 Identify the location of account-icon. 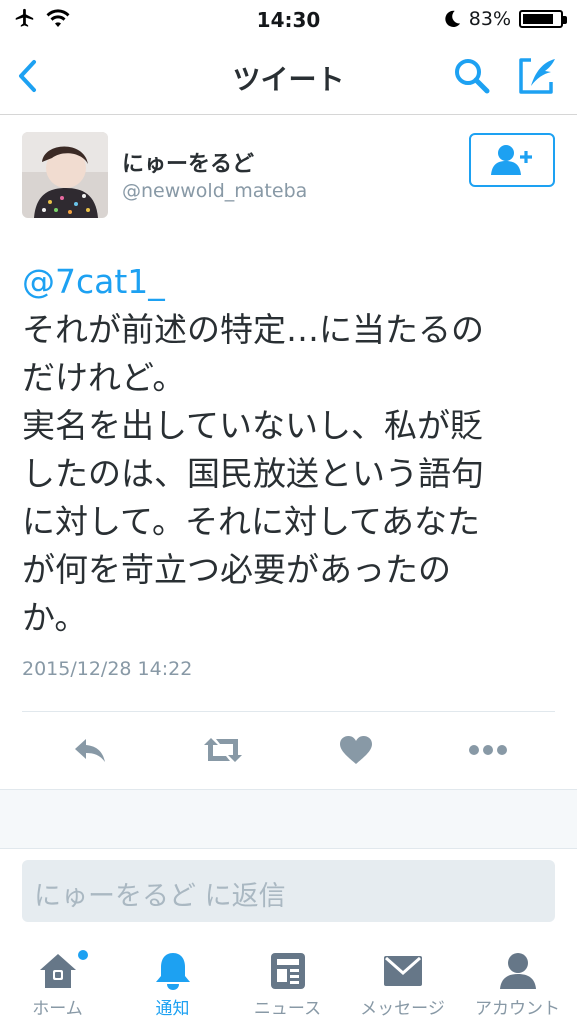
(518, 971).